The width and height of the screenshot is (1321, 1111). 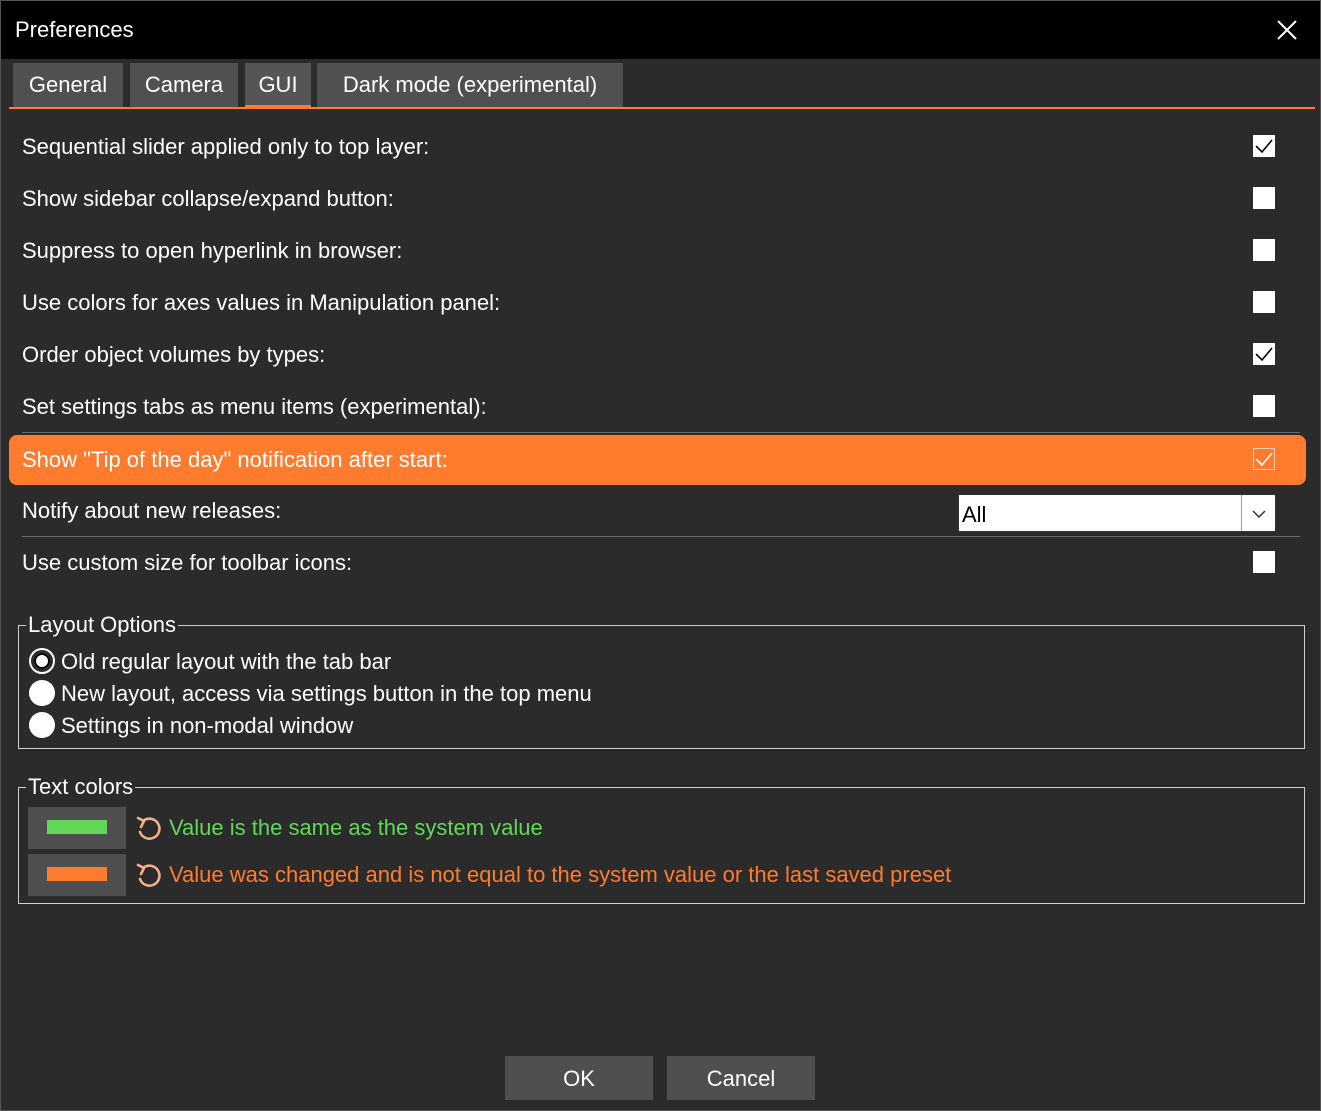 What do you see at coordinates (470, 85) in the screenshot?
I see `tab-dark-mode: Dark mode (experimental)` at bounding box center [470, 85].